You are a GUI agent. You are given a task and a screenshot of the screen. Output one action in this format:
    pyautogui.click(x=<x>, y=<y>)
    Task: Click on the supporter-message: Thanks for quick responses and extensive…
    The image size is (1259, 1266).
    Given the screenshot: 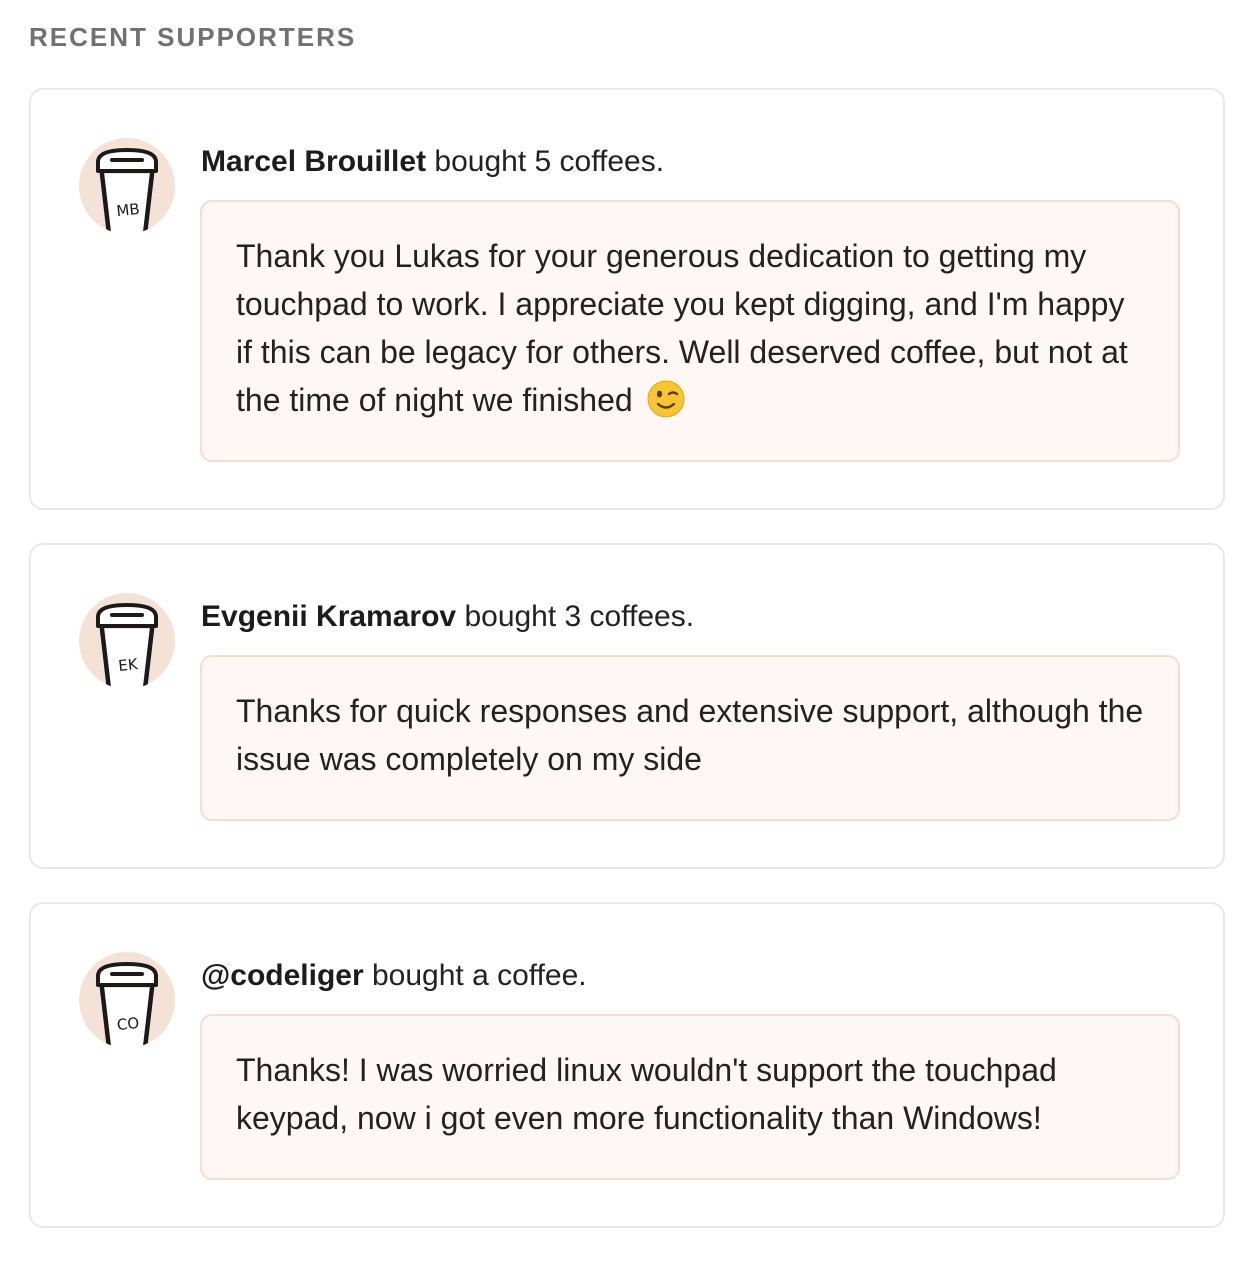 What is the action you would take?
    pyautogui.click(x=690, y=738)
    